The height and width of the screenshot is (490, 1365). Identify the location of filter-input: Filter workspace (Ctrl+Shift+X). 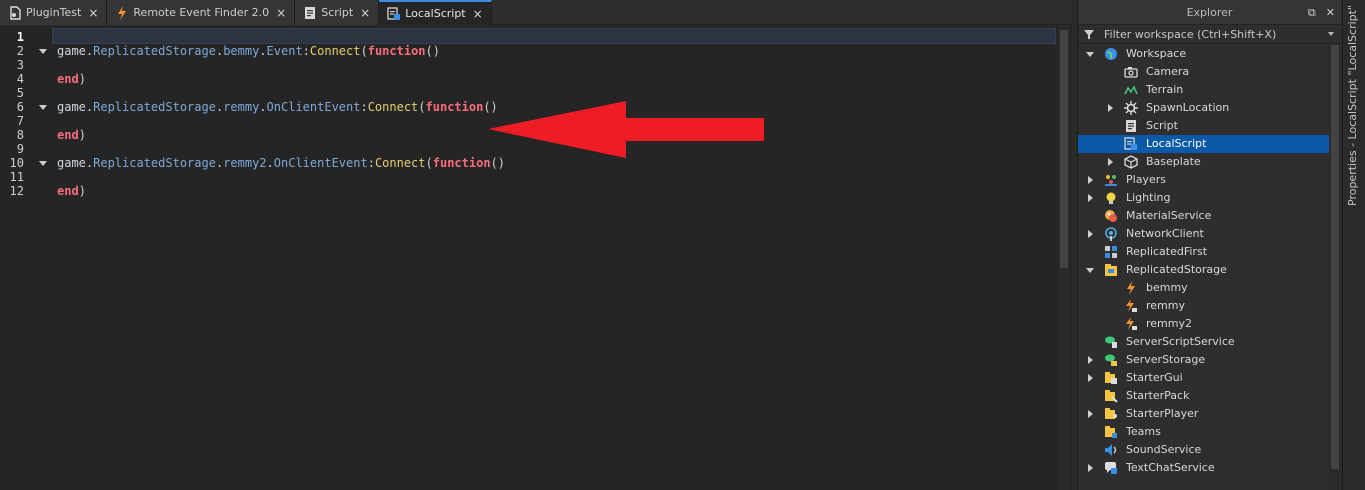
(1190, 34).